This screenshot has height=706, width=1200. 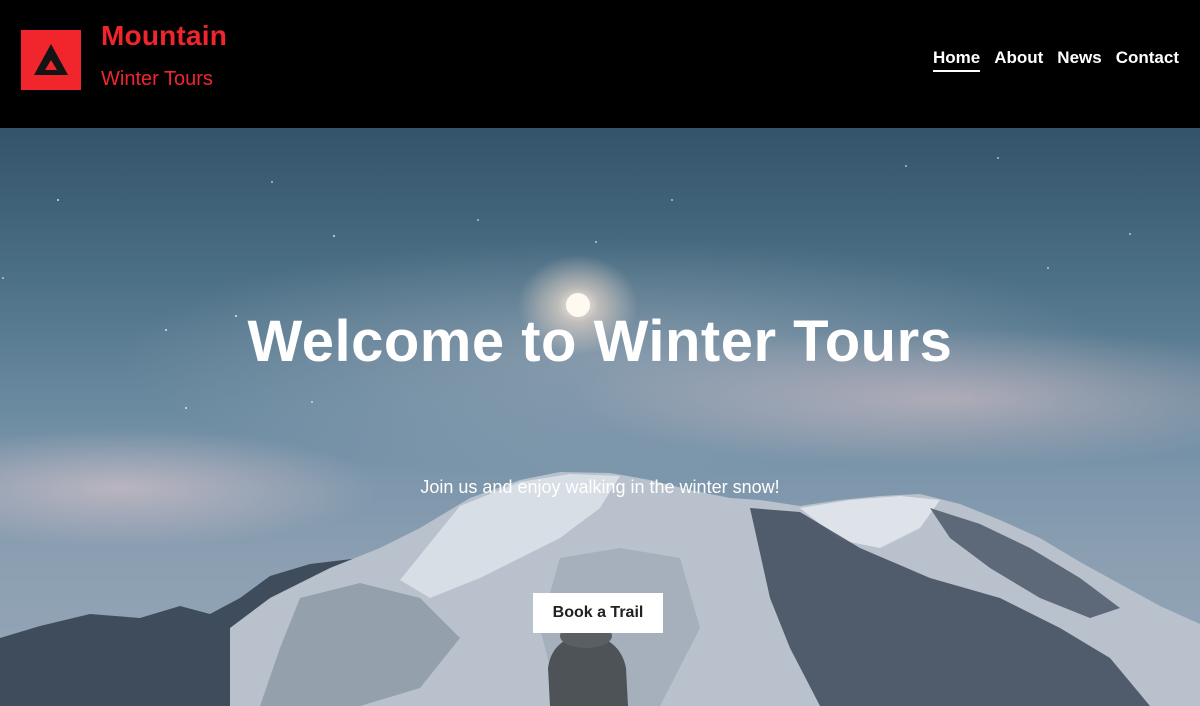 I want to click on nav-item-about: About, so click(x=1018, y=60).